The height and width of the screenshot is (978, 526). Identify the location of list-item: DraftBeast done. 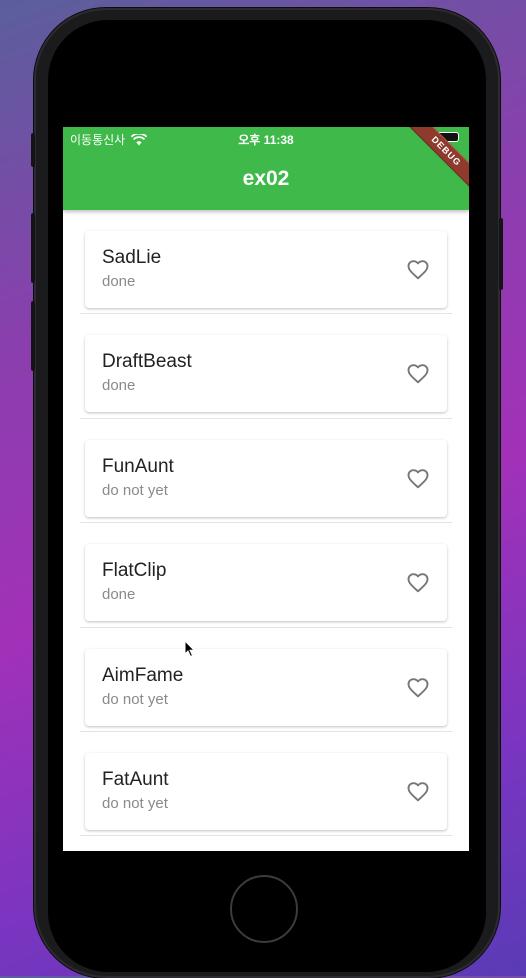
(266, 366).